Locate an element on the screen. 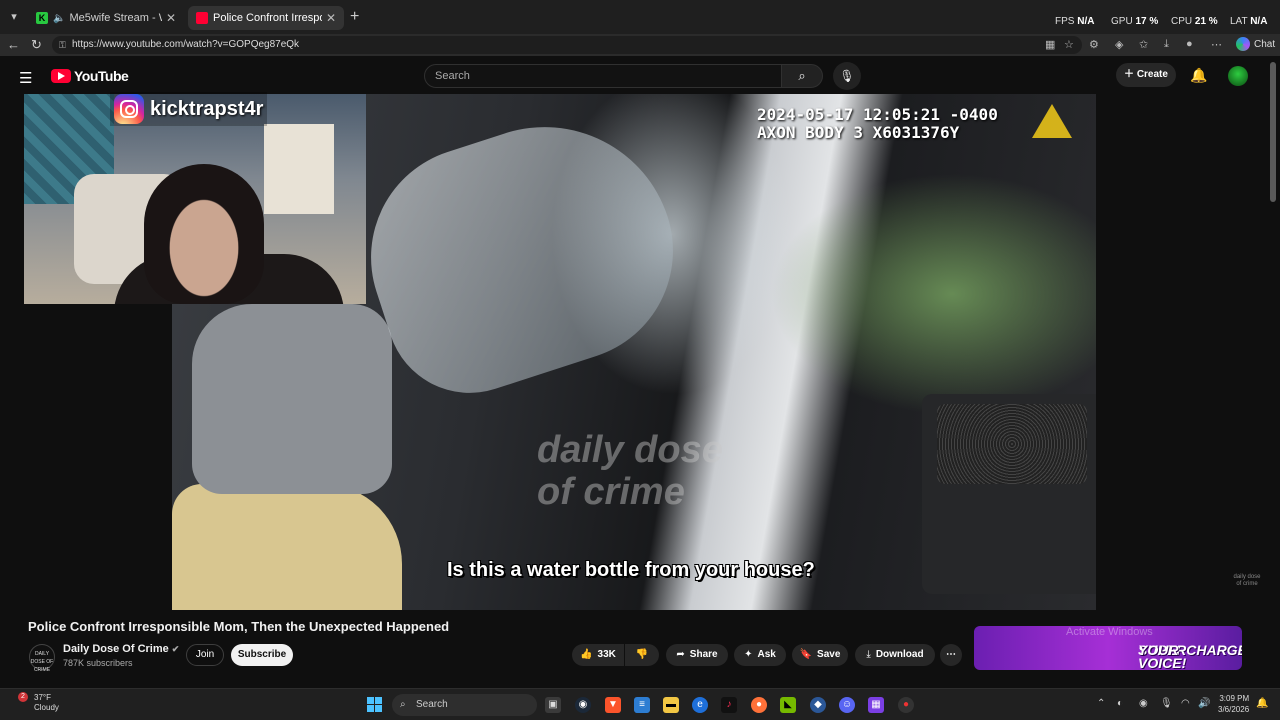 This screenshot has height=720, width=1280. favorite-star-icon: ☆ is located at coordinates (1069, 44).